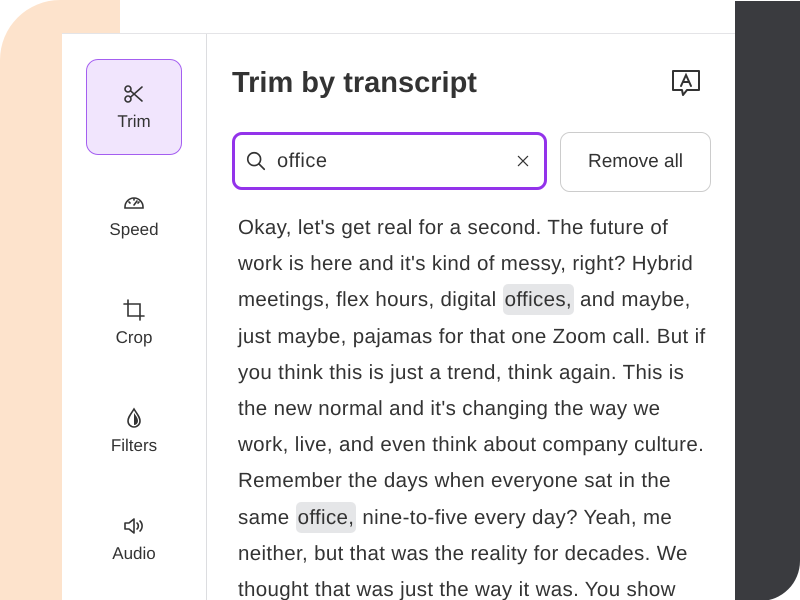 Image resolution: width=800 pixels, height=600 pixels. Describe the element at coordinates (134, 323) in the screenshot. I see `sidebar-item: Crop` at that location.